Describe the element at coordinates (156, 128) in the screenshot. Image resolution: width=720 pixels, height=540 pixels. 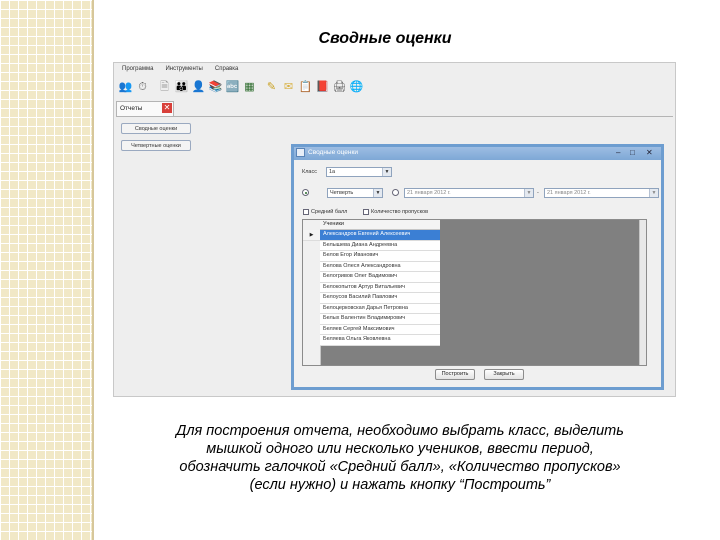
I see `summary-grades-button: Сводные оценки` at that location.